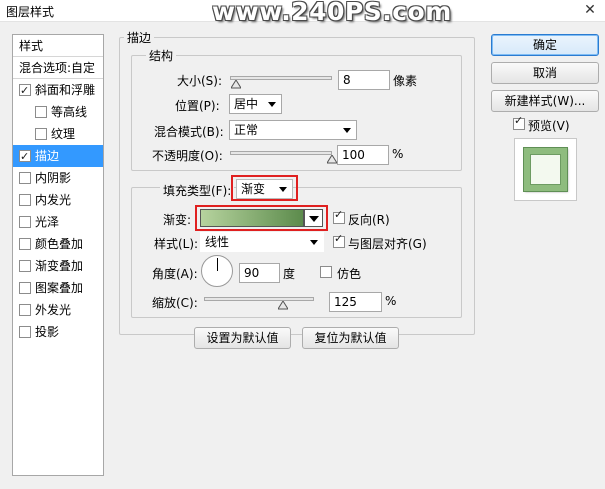 The width and height of the screenshot is (605, 489). What do you see at coordinates (65, 90) in the screenshot?
I see `nav-item-label: 斜面和浮雕` at bounding box center [65, 90].